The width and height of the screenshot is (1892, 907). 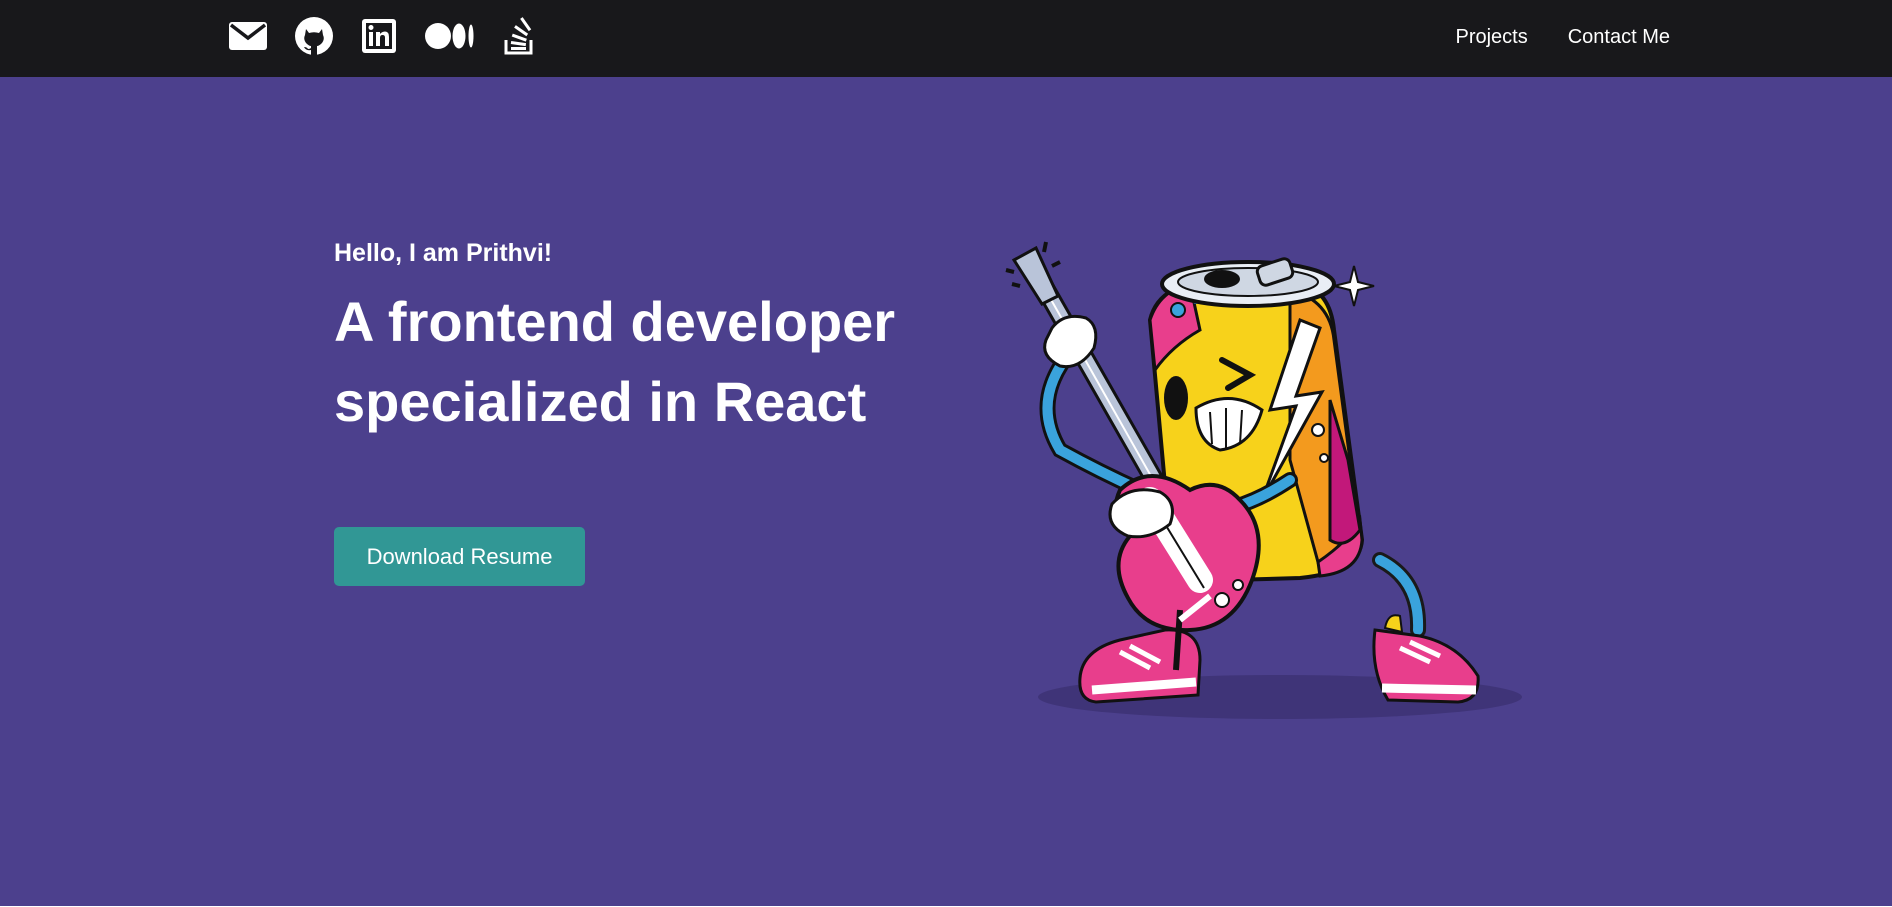 I want to click on medium-icon, so click(x=449, y=36).